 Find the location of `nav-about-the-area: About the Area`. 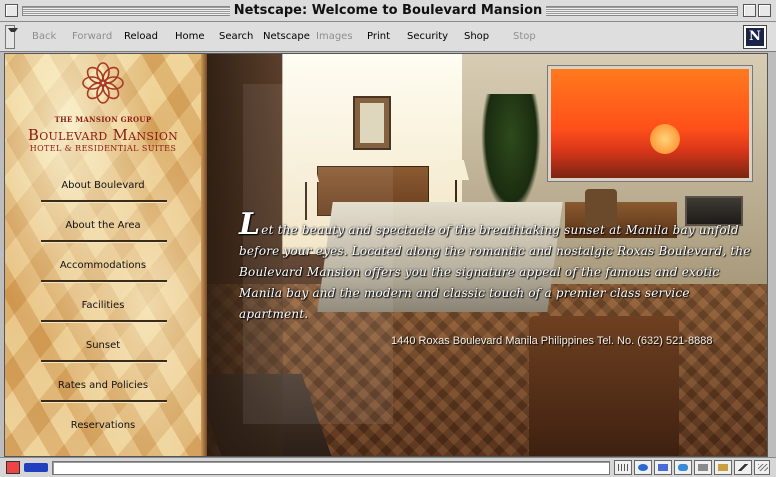

nav-about-the-area: About the Area is located at coordinates (103, 228).